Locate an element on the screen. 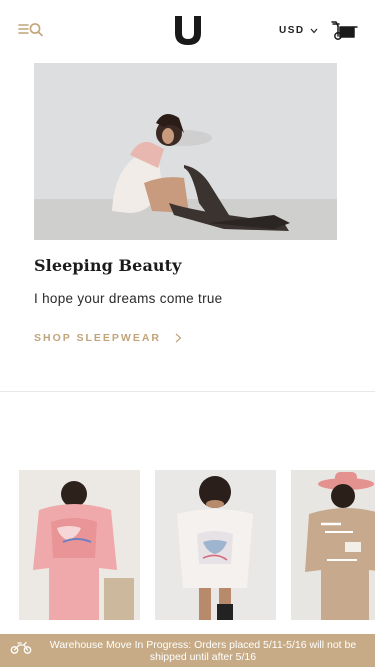 The image size is (375, 667). chevron-right-icon is located at coordinates (178, 338).